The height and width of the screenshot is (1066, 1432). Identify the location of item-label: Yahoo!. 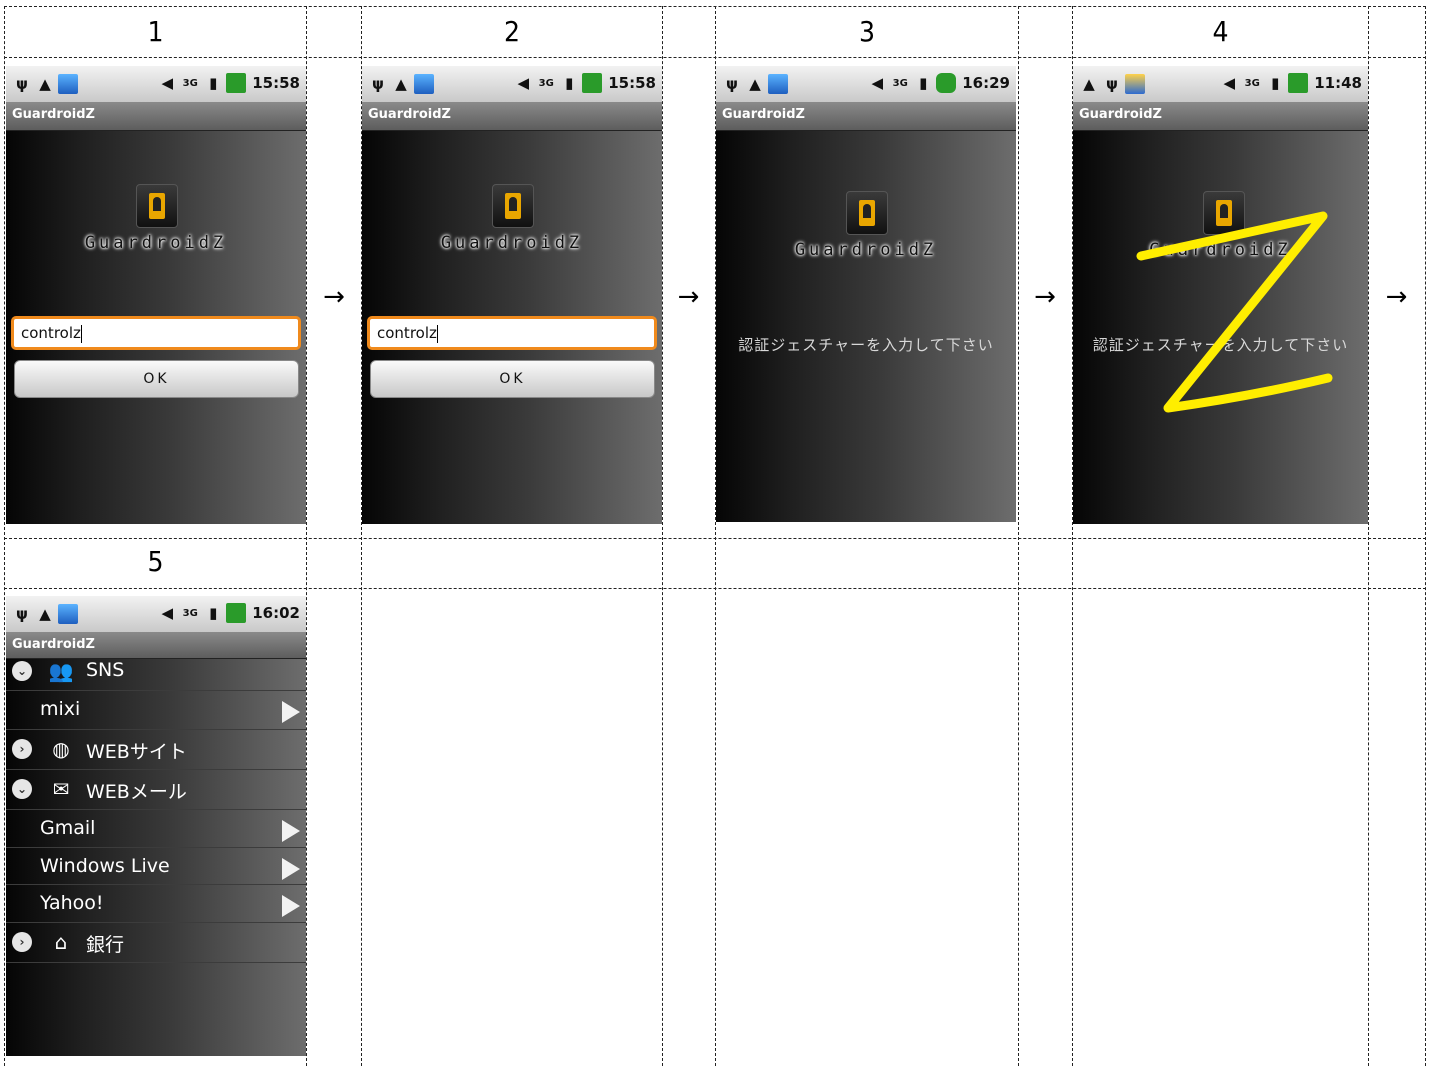
(72, 903).